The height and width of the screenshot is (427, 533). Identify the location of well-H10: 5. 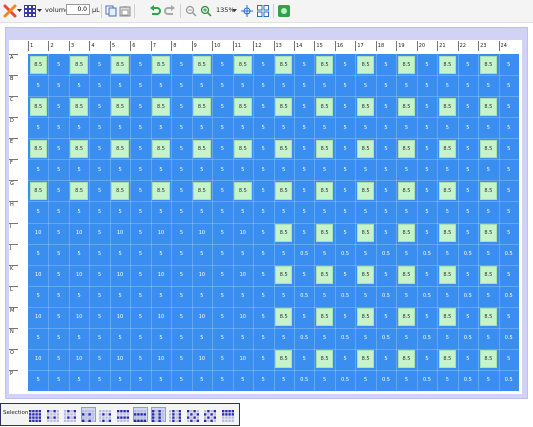
(222, 211).